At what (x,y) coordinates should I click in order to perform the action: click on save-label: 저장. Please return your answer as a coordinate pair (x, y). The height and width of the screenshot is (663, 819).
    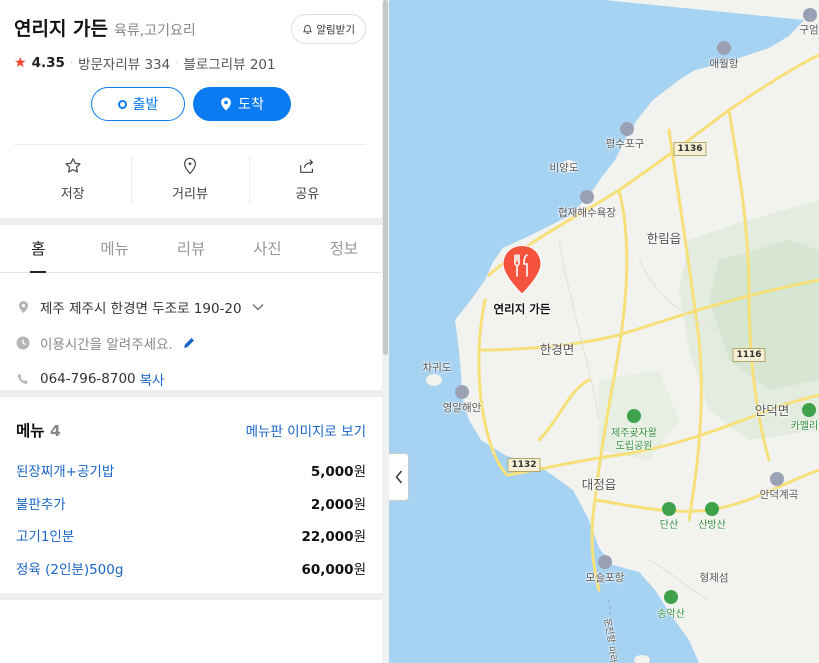
    Looking at the image, I should click on (72, 194).